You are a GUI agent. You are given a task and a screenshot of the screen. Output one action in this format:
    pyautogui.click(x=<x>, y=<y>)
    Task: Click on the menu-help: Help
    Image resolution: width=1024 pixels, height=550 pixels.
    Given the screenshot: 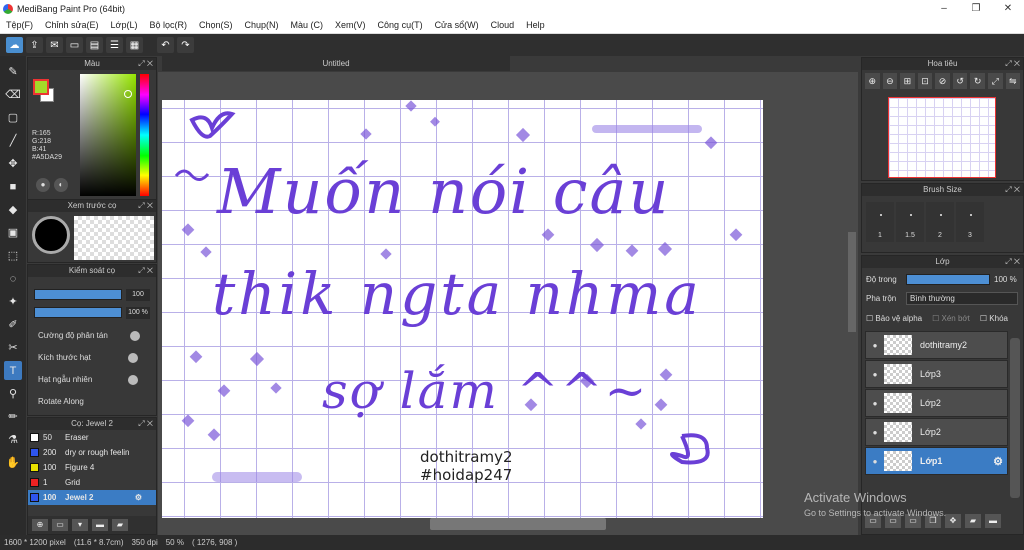 What is the action you would take?
    pyautogui.click(x=535, y=25)
    